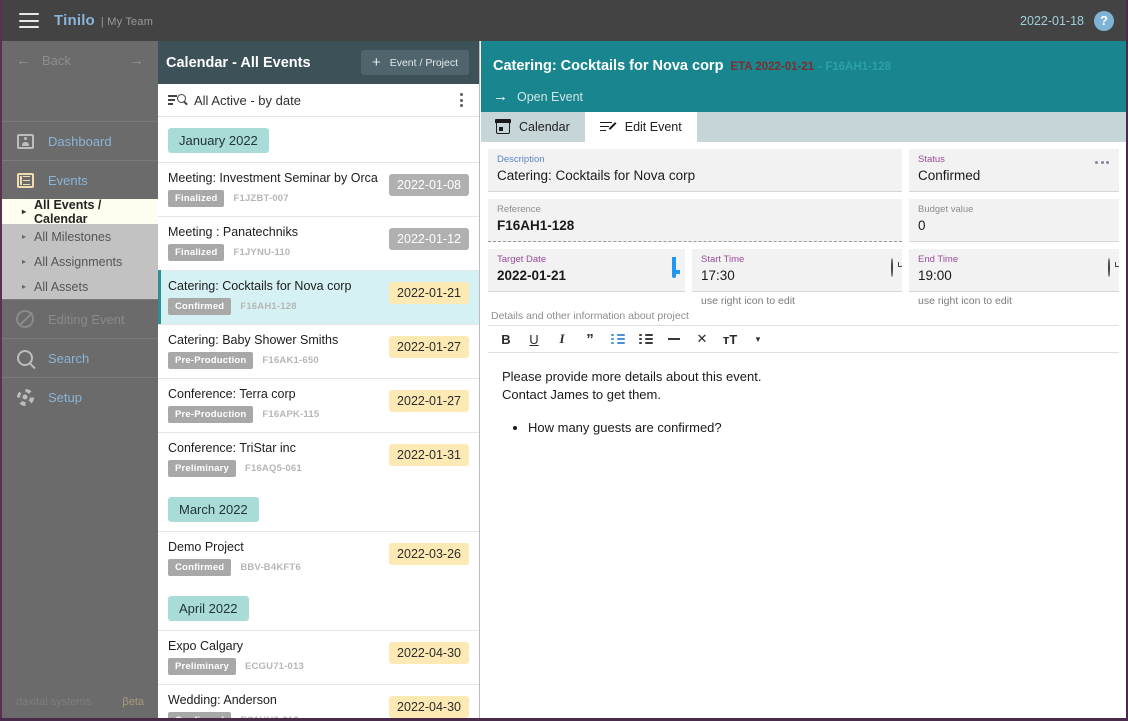  Describe the element at coordinates (429, 239) in the screenshot. I see `event-date: 2022-01-12` at that location.